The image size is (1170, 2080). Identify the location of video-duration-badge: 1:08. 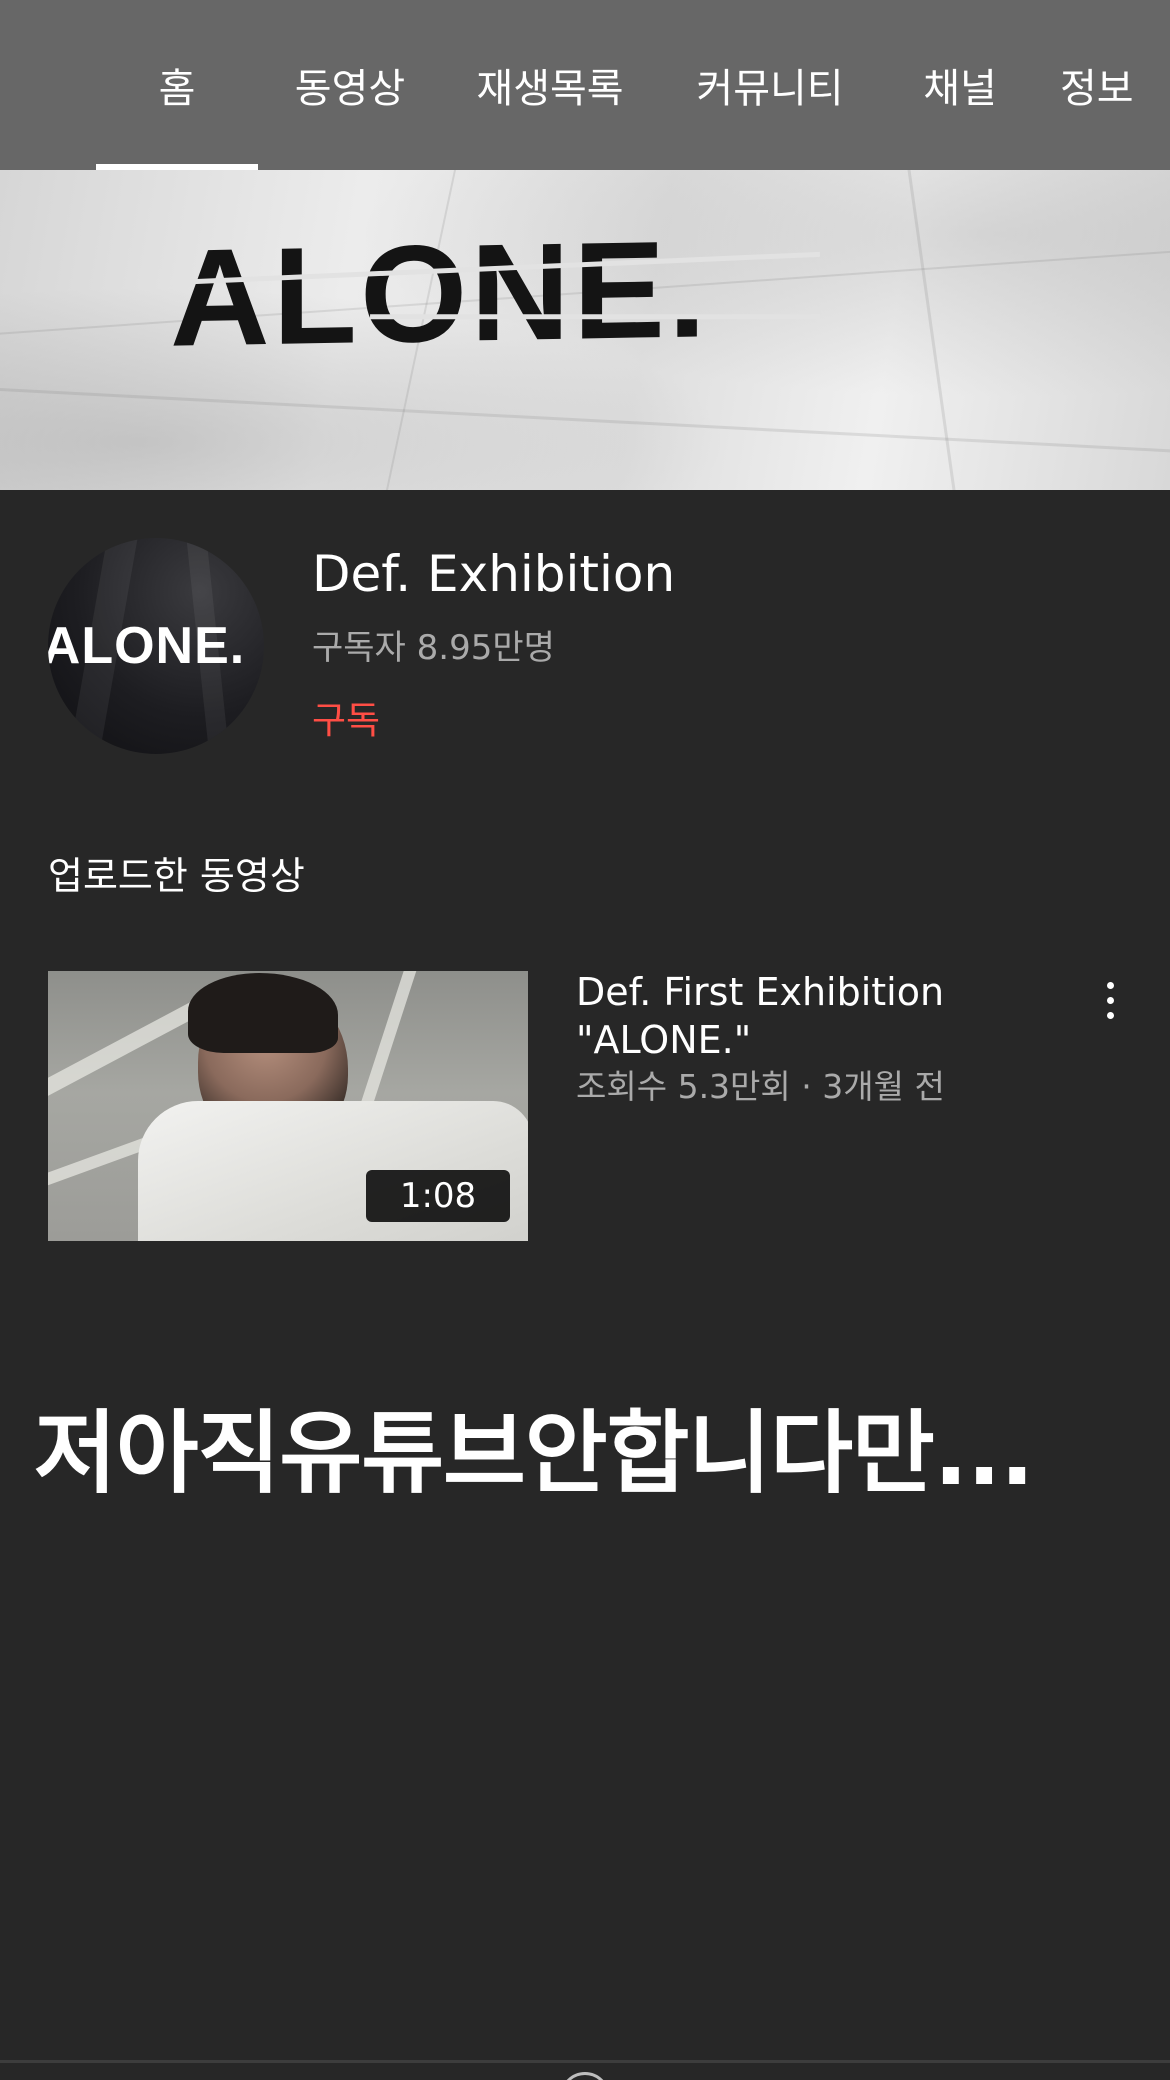
(438, 1196).